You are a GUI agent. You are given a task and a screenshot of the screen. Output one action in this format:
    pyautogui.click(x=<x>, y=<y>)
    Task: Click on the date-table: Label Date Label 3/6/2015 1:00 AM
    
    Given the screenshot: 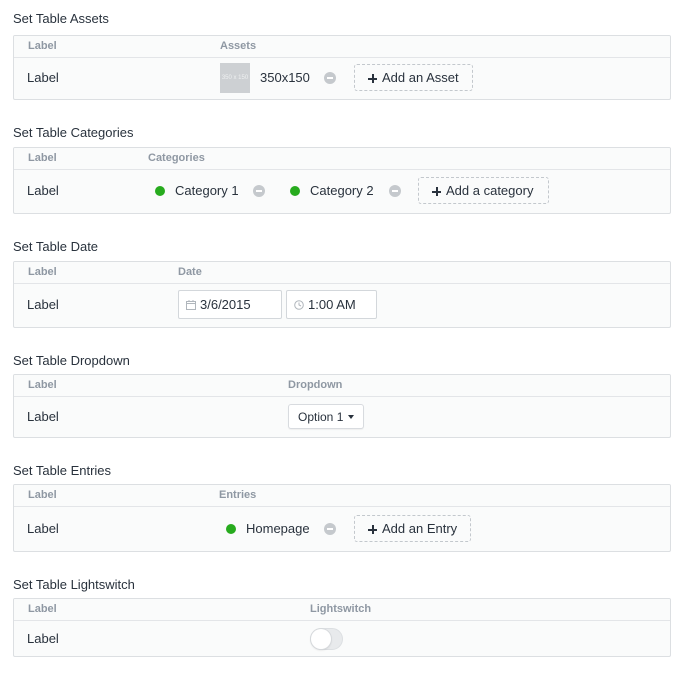 What is the action you would take?
    pyautogui.click(x=342, y=294)
    